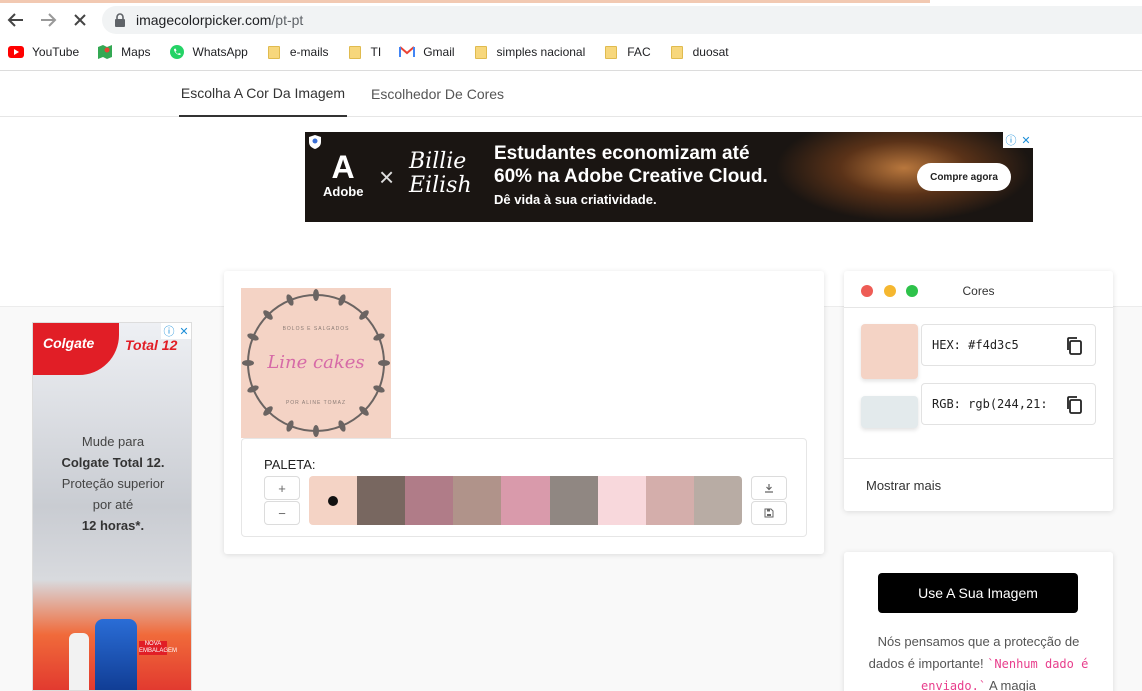  I want to click on download-icon, so click(769, 488).